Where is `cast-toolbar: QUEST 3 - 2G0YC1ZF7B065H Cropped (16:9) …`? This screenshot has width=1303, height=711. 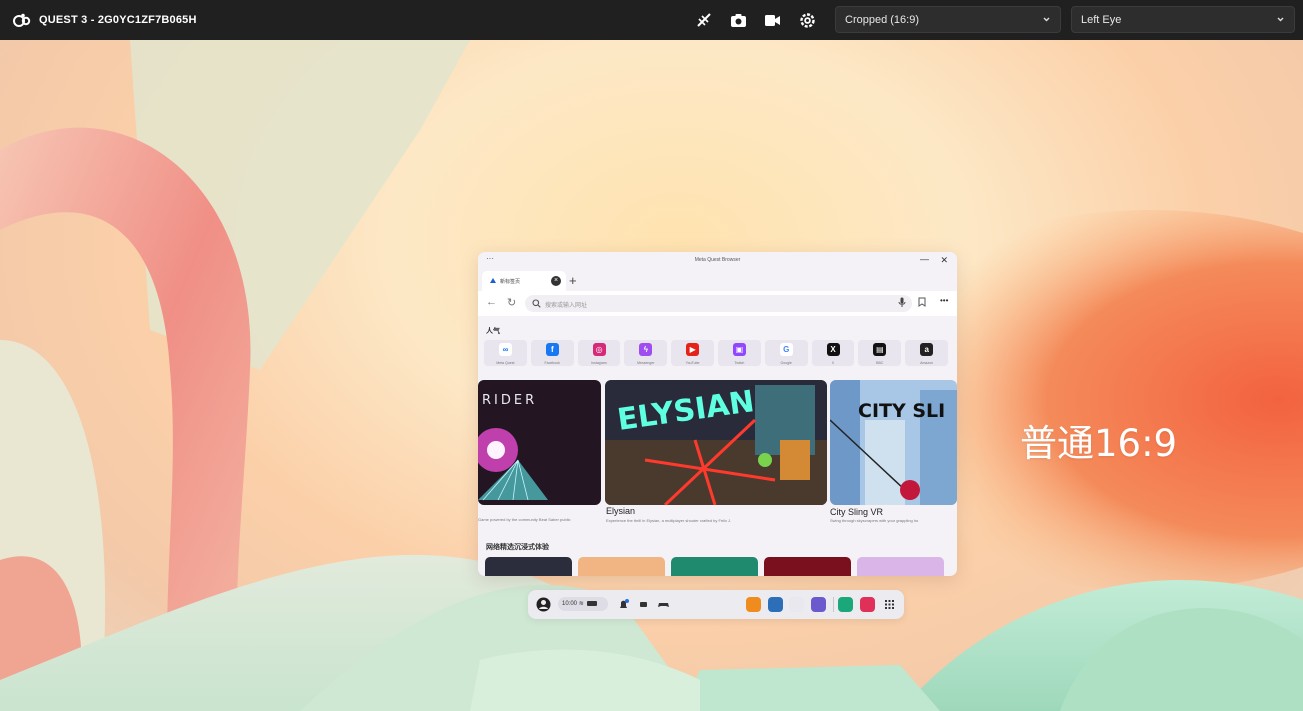
cast-toolbar: QUEST 3 - 2G0YC1ZF7B065H Cropped (16:9) … is located at coordinates (651, 20).